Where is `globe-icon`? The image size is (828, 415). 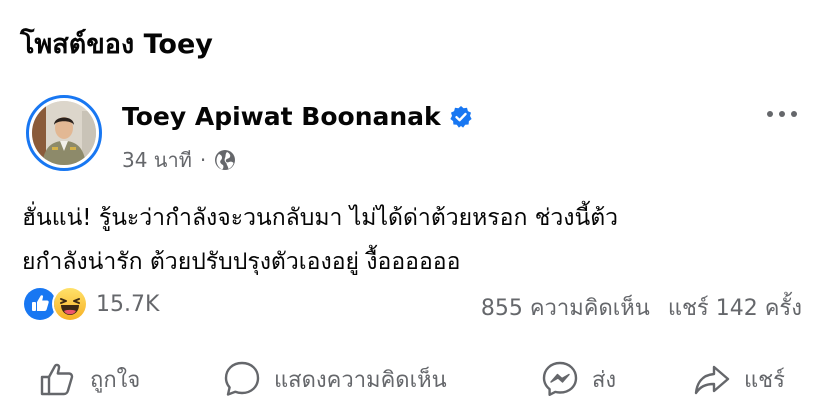 globe-icon is located at coordinates (225, 160).